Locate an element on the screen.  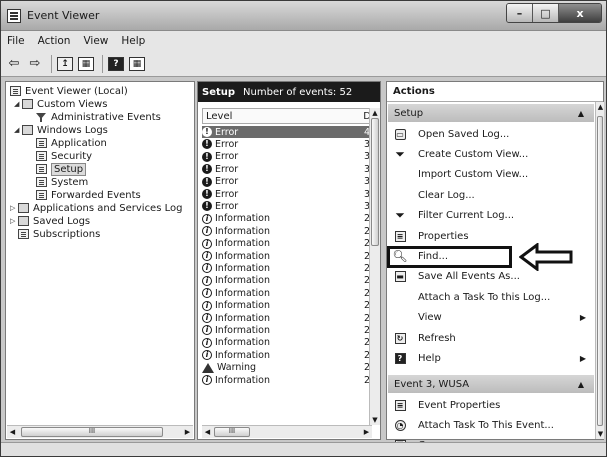
tree-item-custom-views: ◢ Custom Views is located at coordinates (60, 104).